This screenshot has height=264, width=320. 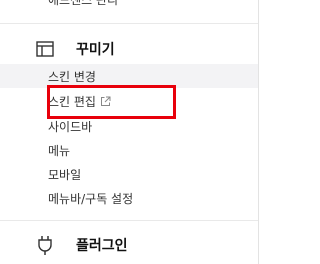 What do you see at coordinates (91, 198) in the screenshot?
I see `sidebar-item-label: 메뉴바/구독 설정` at bounding box center [91, 198].